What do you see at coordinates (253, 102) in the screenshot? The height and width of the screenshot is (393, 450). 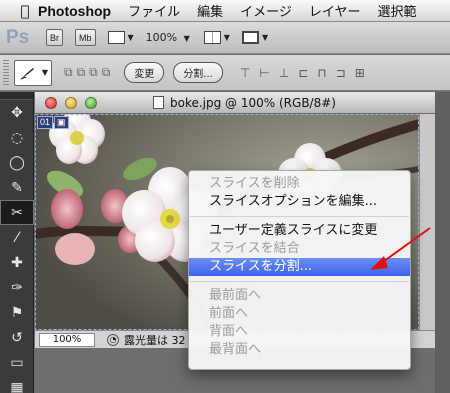 I see `document-title-text: boke.jpg @ 100% (RGB/8#)` at bounding box center [253, 102].